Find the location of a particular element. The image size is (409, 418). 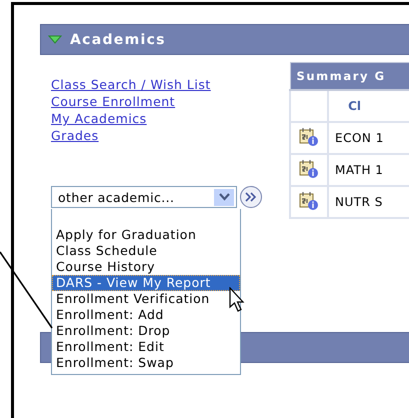

nav-link: Course Enrollment is located at coordinates (113, 101).